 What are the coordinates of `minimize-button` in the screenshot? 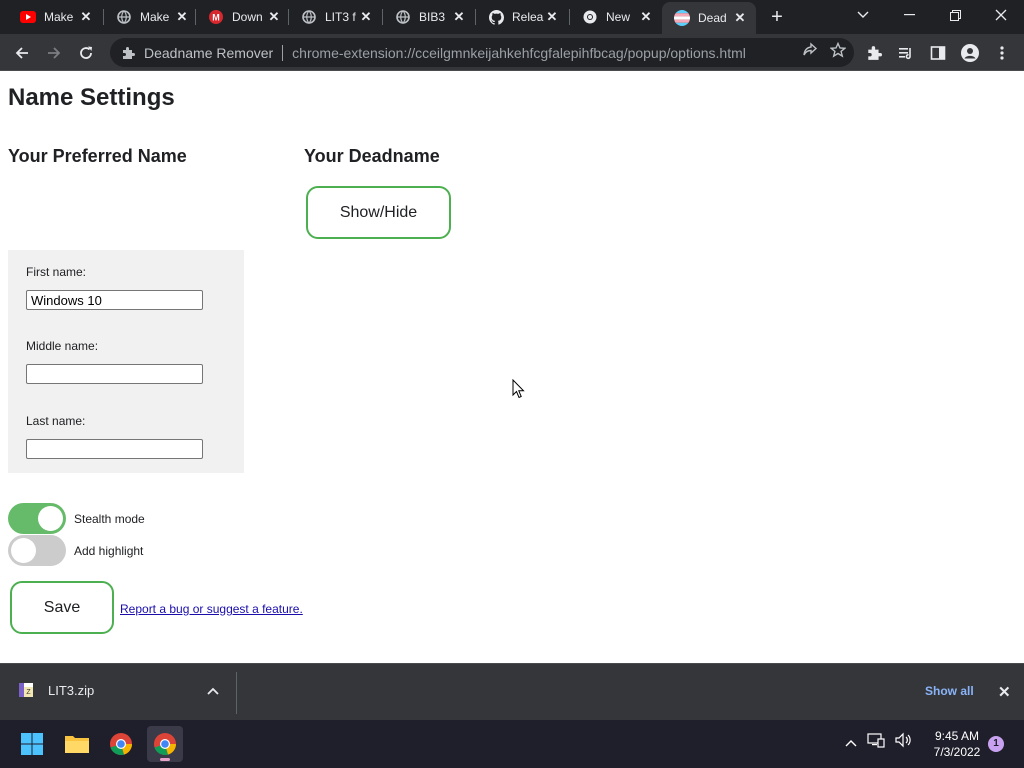 It's located at (909, 15).